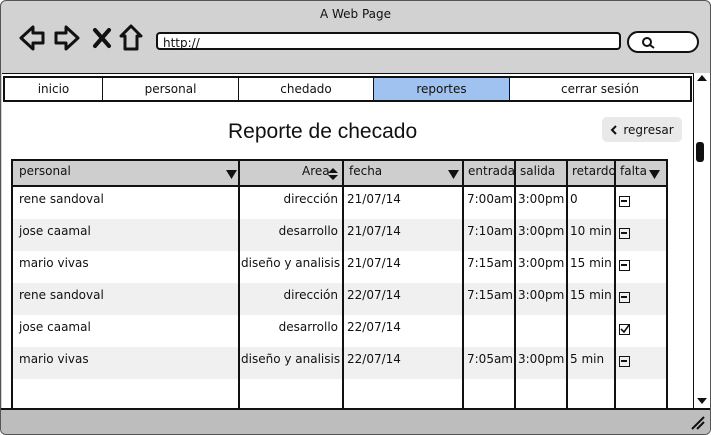  What do you see at coordinates (333, 174) in the screenshot?
I see `sort-icon` at bounding box center [333, 174].